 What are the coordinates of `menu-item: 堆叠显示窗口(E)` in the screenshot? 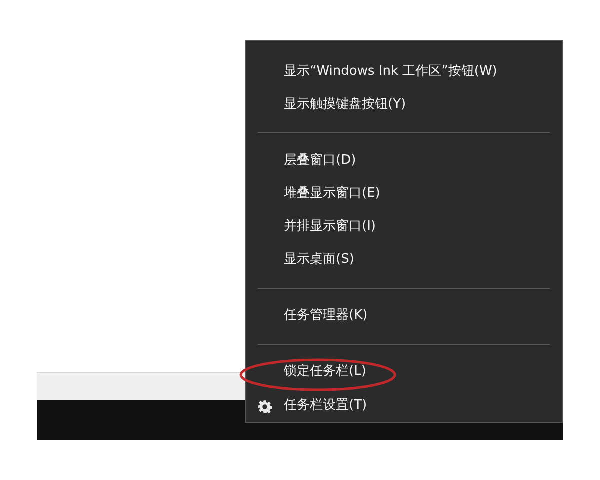 It's located at (404, 193).